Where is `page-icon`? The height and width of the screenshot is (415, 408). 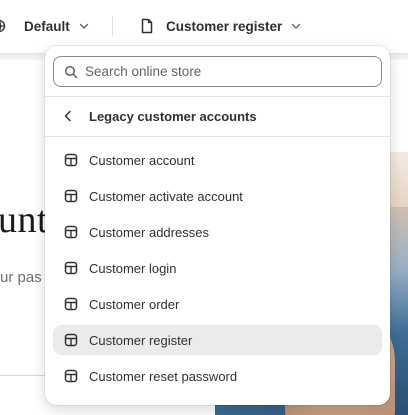 page-icon is located at coordinates (147, 26).